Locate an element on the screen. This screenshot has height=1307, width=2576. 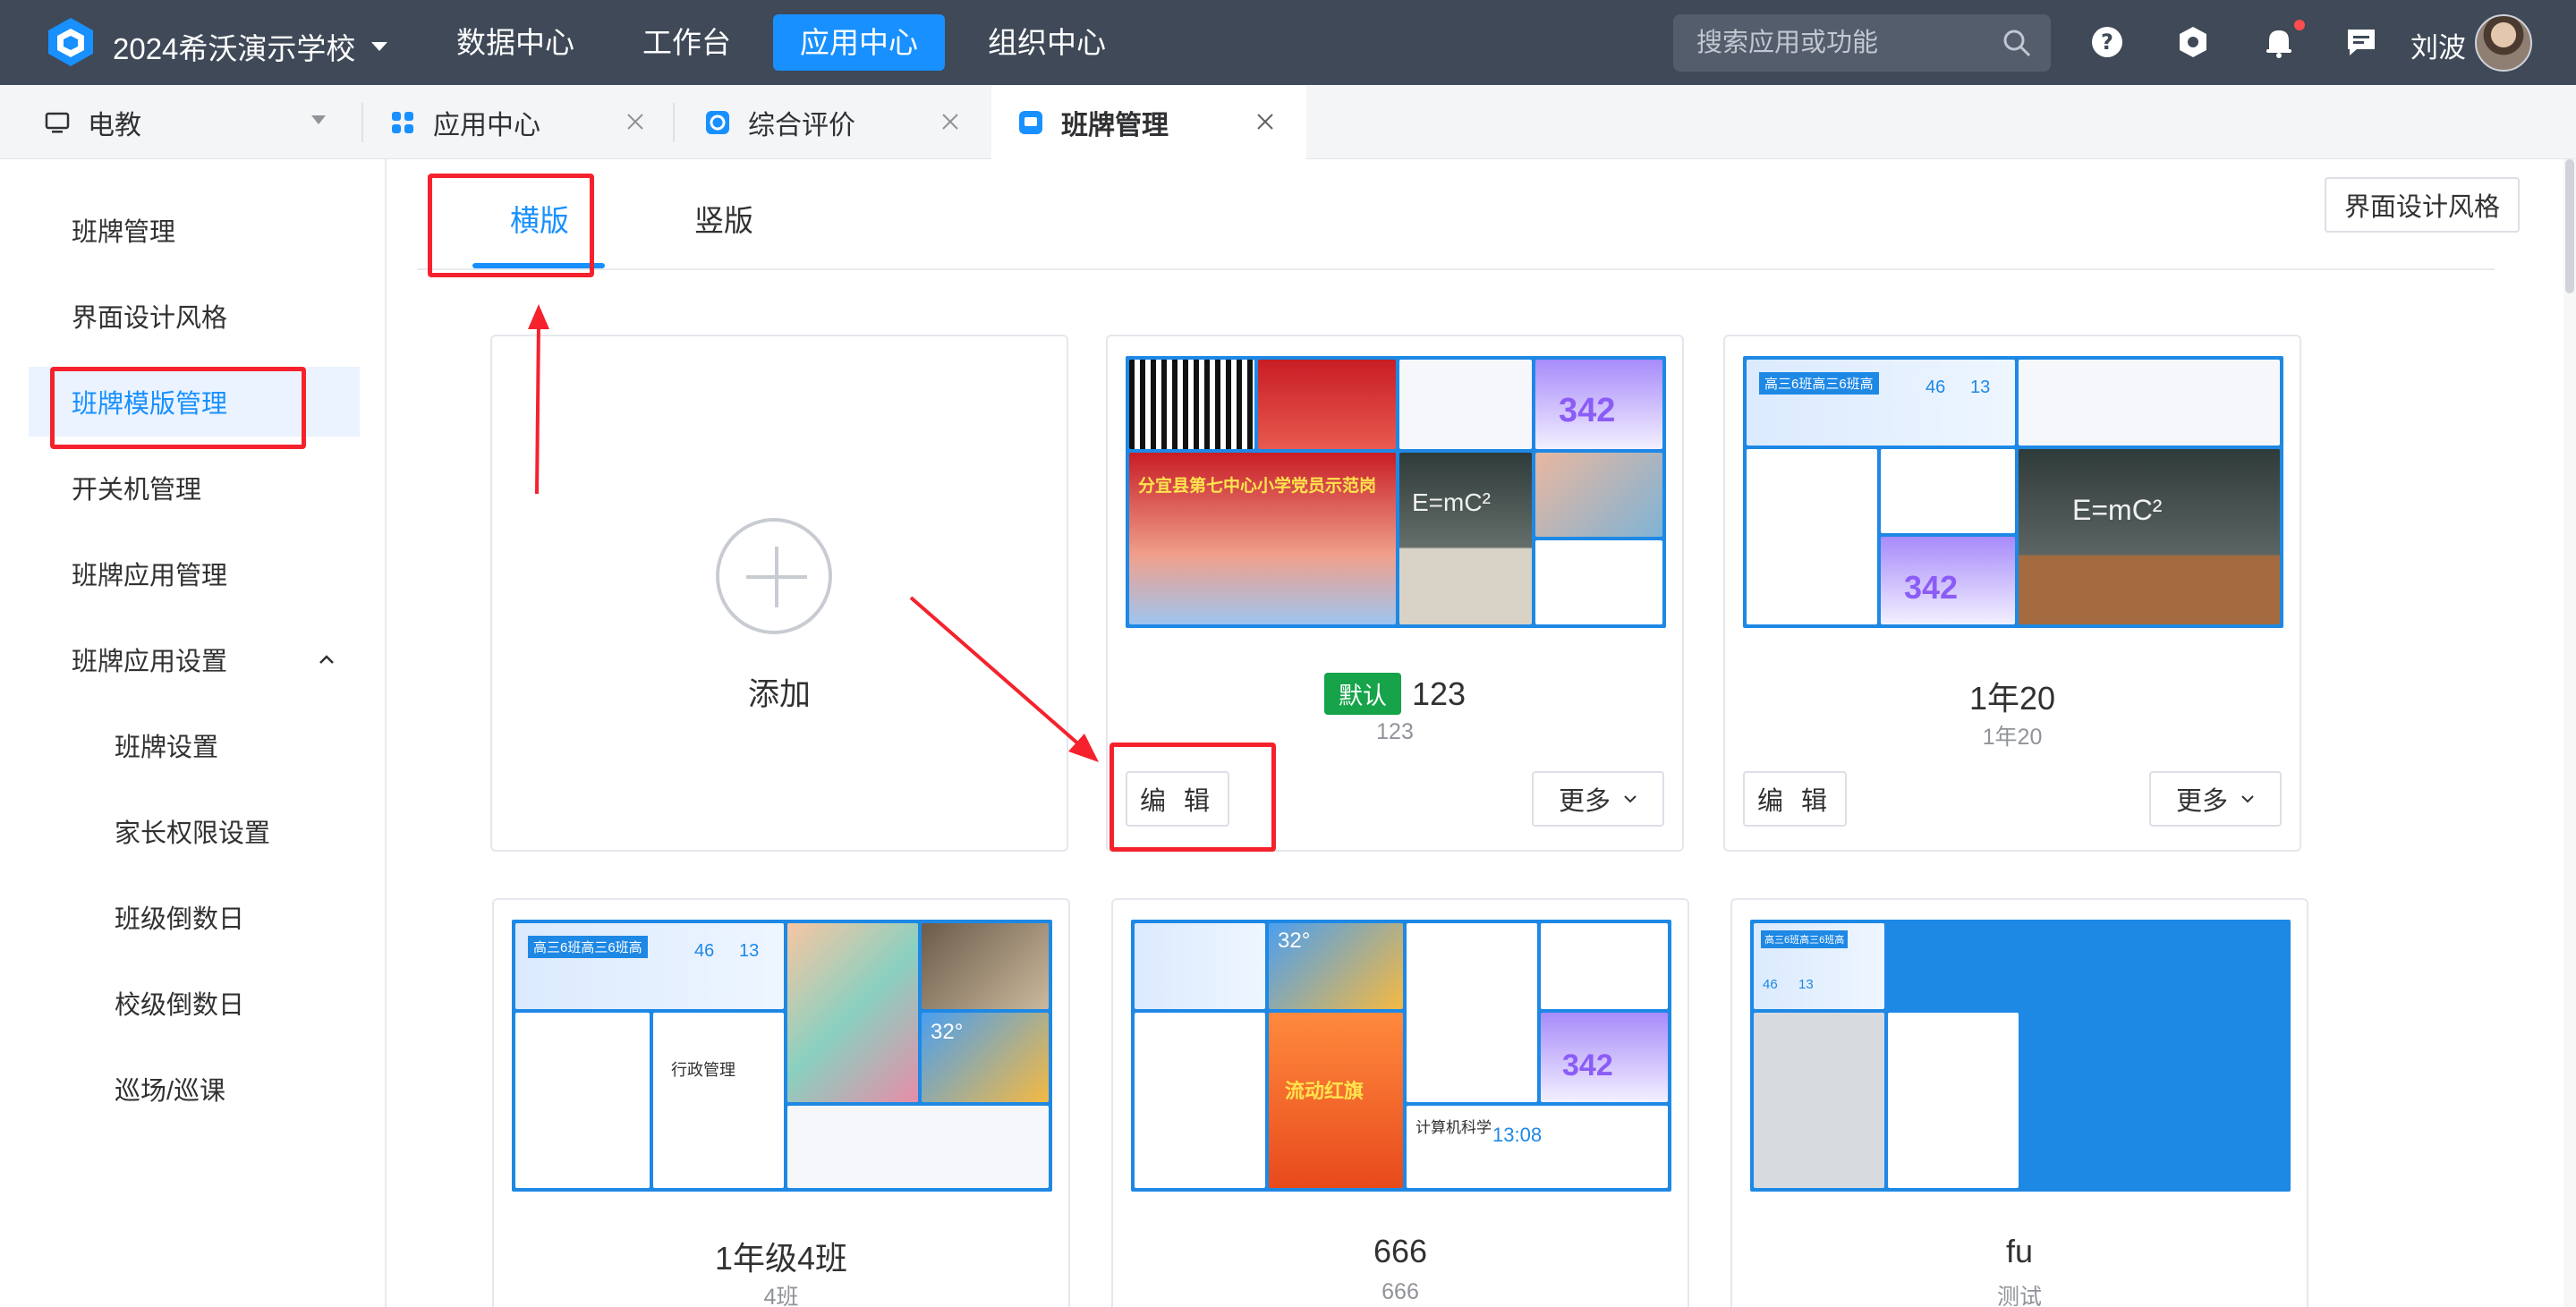
sidebar-item-board-management: 班牌管理 is located at coordinates (193, 230).